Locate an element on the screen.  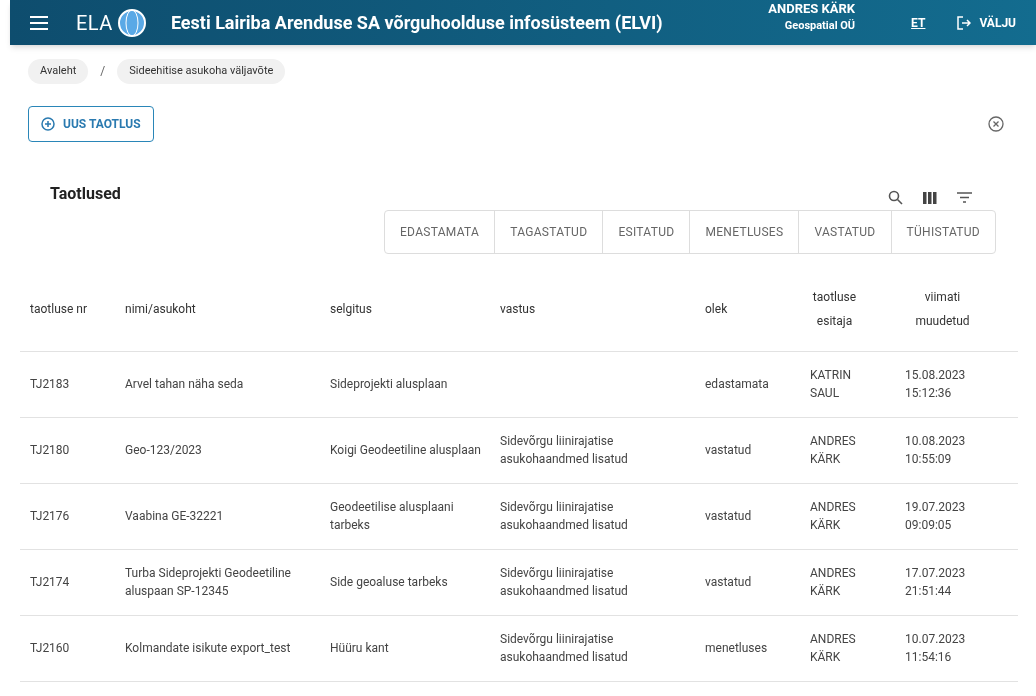
filter-tab: VASTATUD is located at coordinates (844, 231).